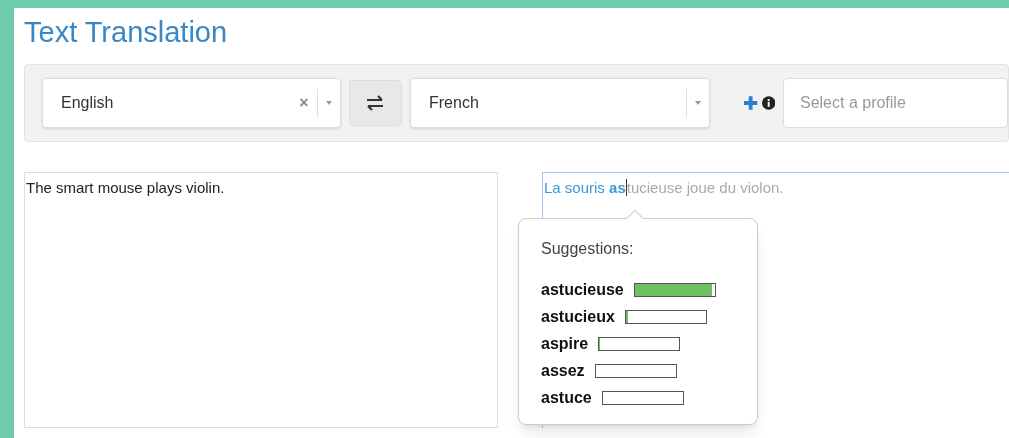 This screenshot has height=438, width=1009. What do you see at coordinates (768, 103) in the screenshot?
I see `info-icon` at bounding box center [768, 103].